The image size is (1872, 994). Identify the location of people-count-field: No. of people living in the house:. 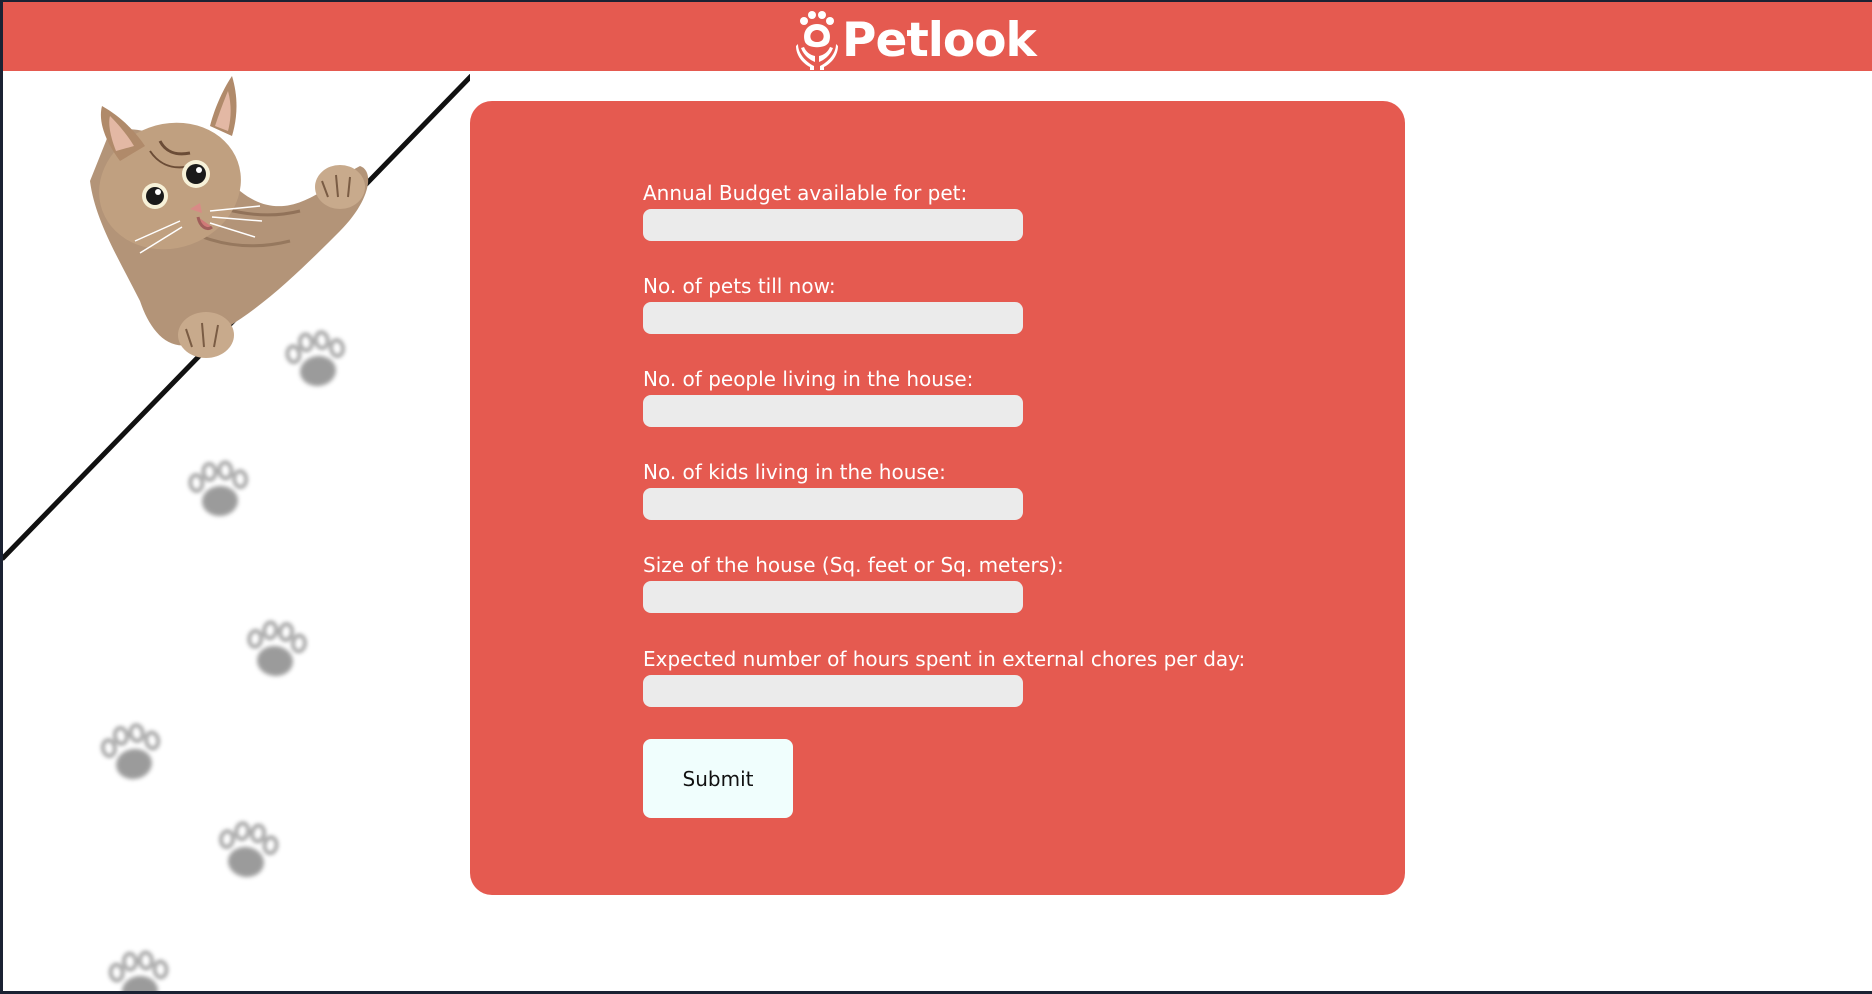
(833, 397).